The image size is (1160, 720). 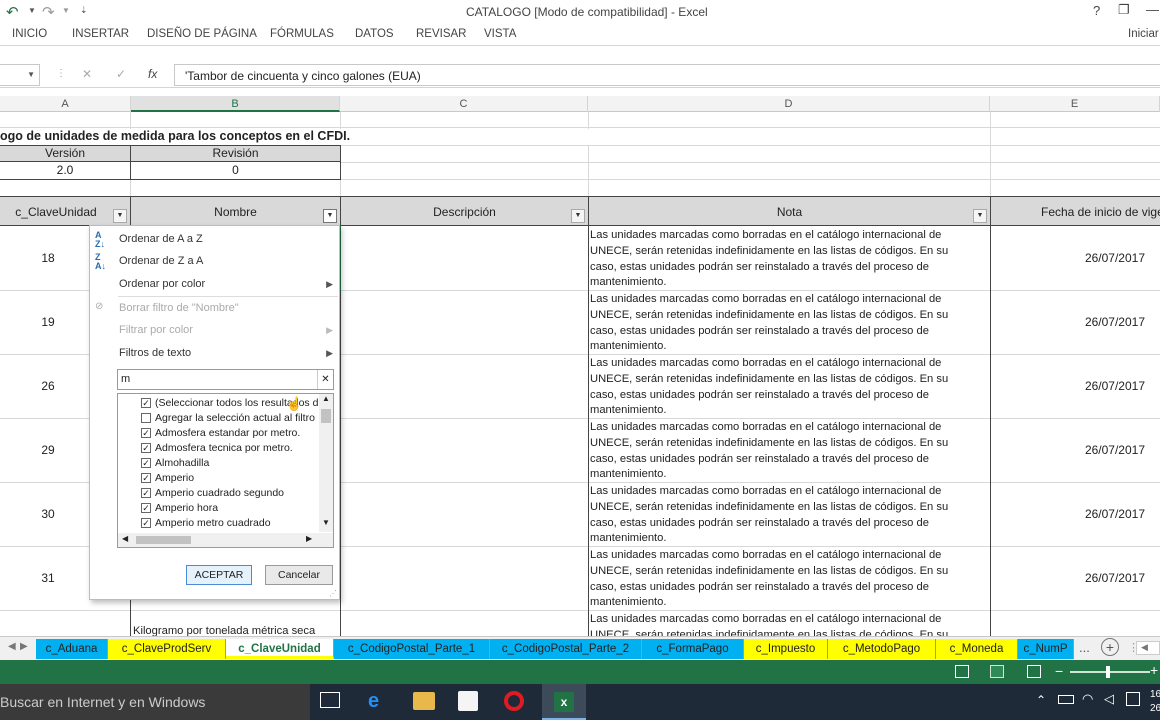 I want to click on sheet-tab: c_MetodoPago, so click(x=882, y=649).